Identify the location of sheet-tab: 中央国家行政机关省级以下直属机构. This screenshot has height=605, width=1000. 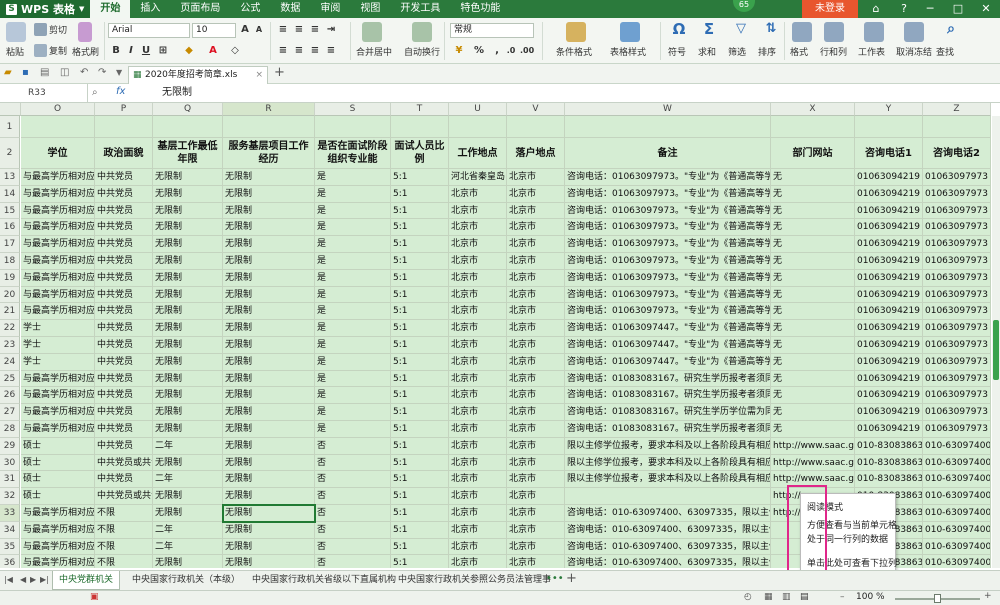
(324, 580).